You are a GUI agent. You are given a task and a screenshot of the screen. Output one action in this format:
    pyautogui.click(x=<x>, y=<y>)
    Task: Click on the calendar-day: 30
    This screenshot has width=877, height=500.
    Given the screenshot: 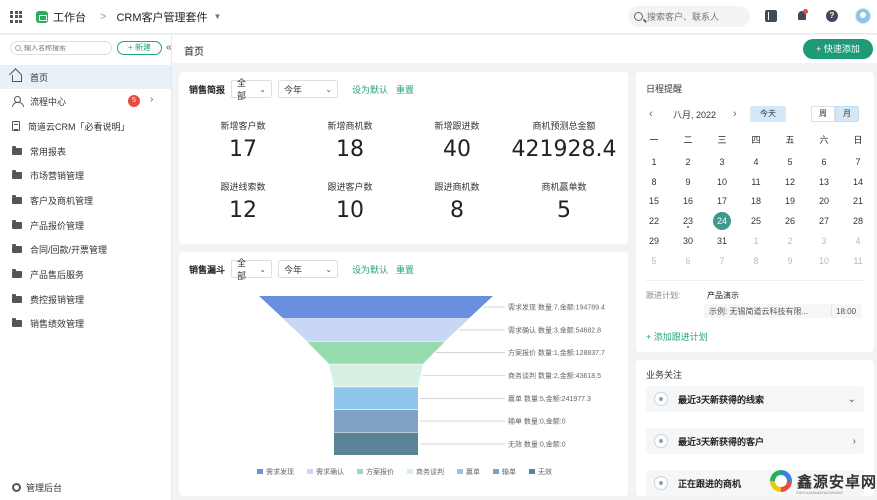 What is the action you would take?
    pyautogui.click(x=688, y=241)
    